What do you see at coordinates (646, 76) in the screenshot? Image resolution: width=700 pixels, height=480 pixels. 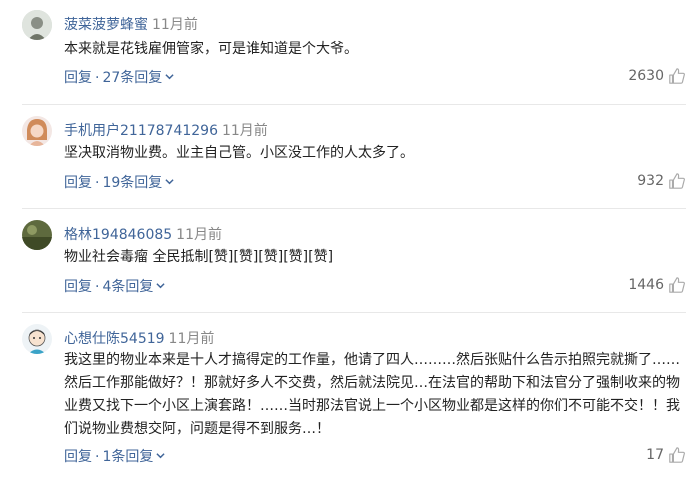 I see `like-count: 2630` at bounding box center [646, 76].